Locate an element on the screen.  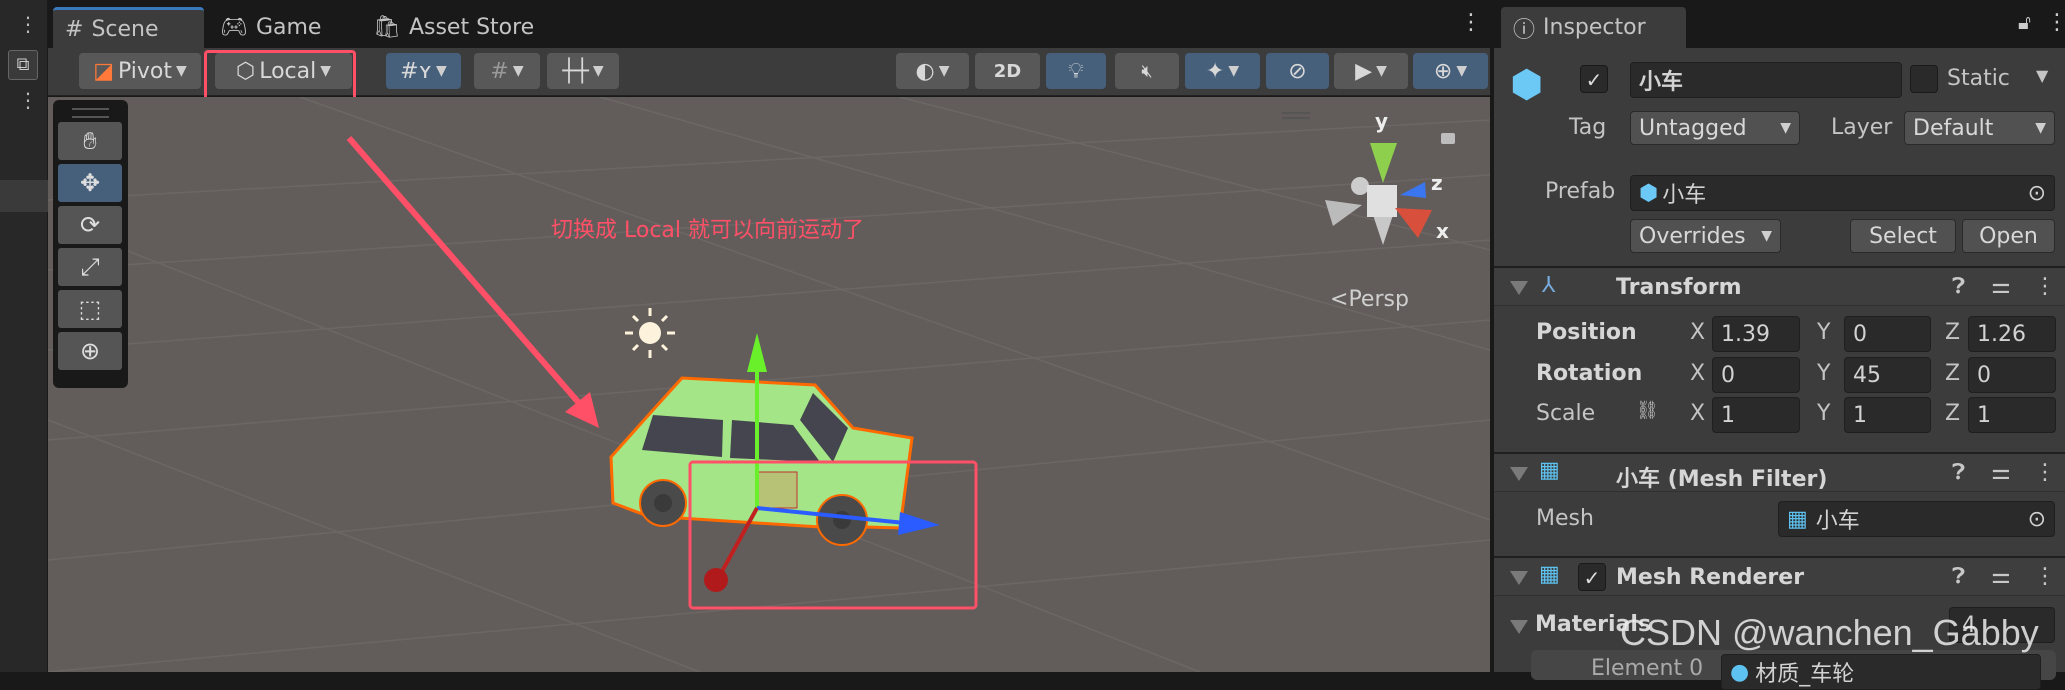
tag-dropdown: Untagged ▼ is located at coordinates (1715, 128).